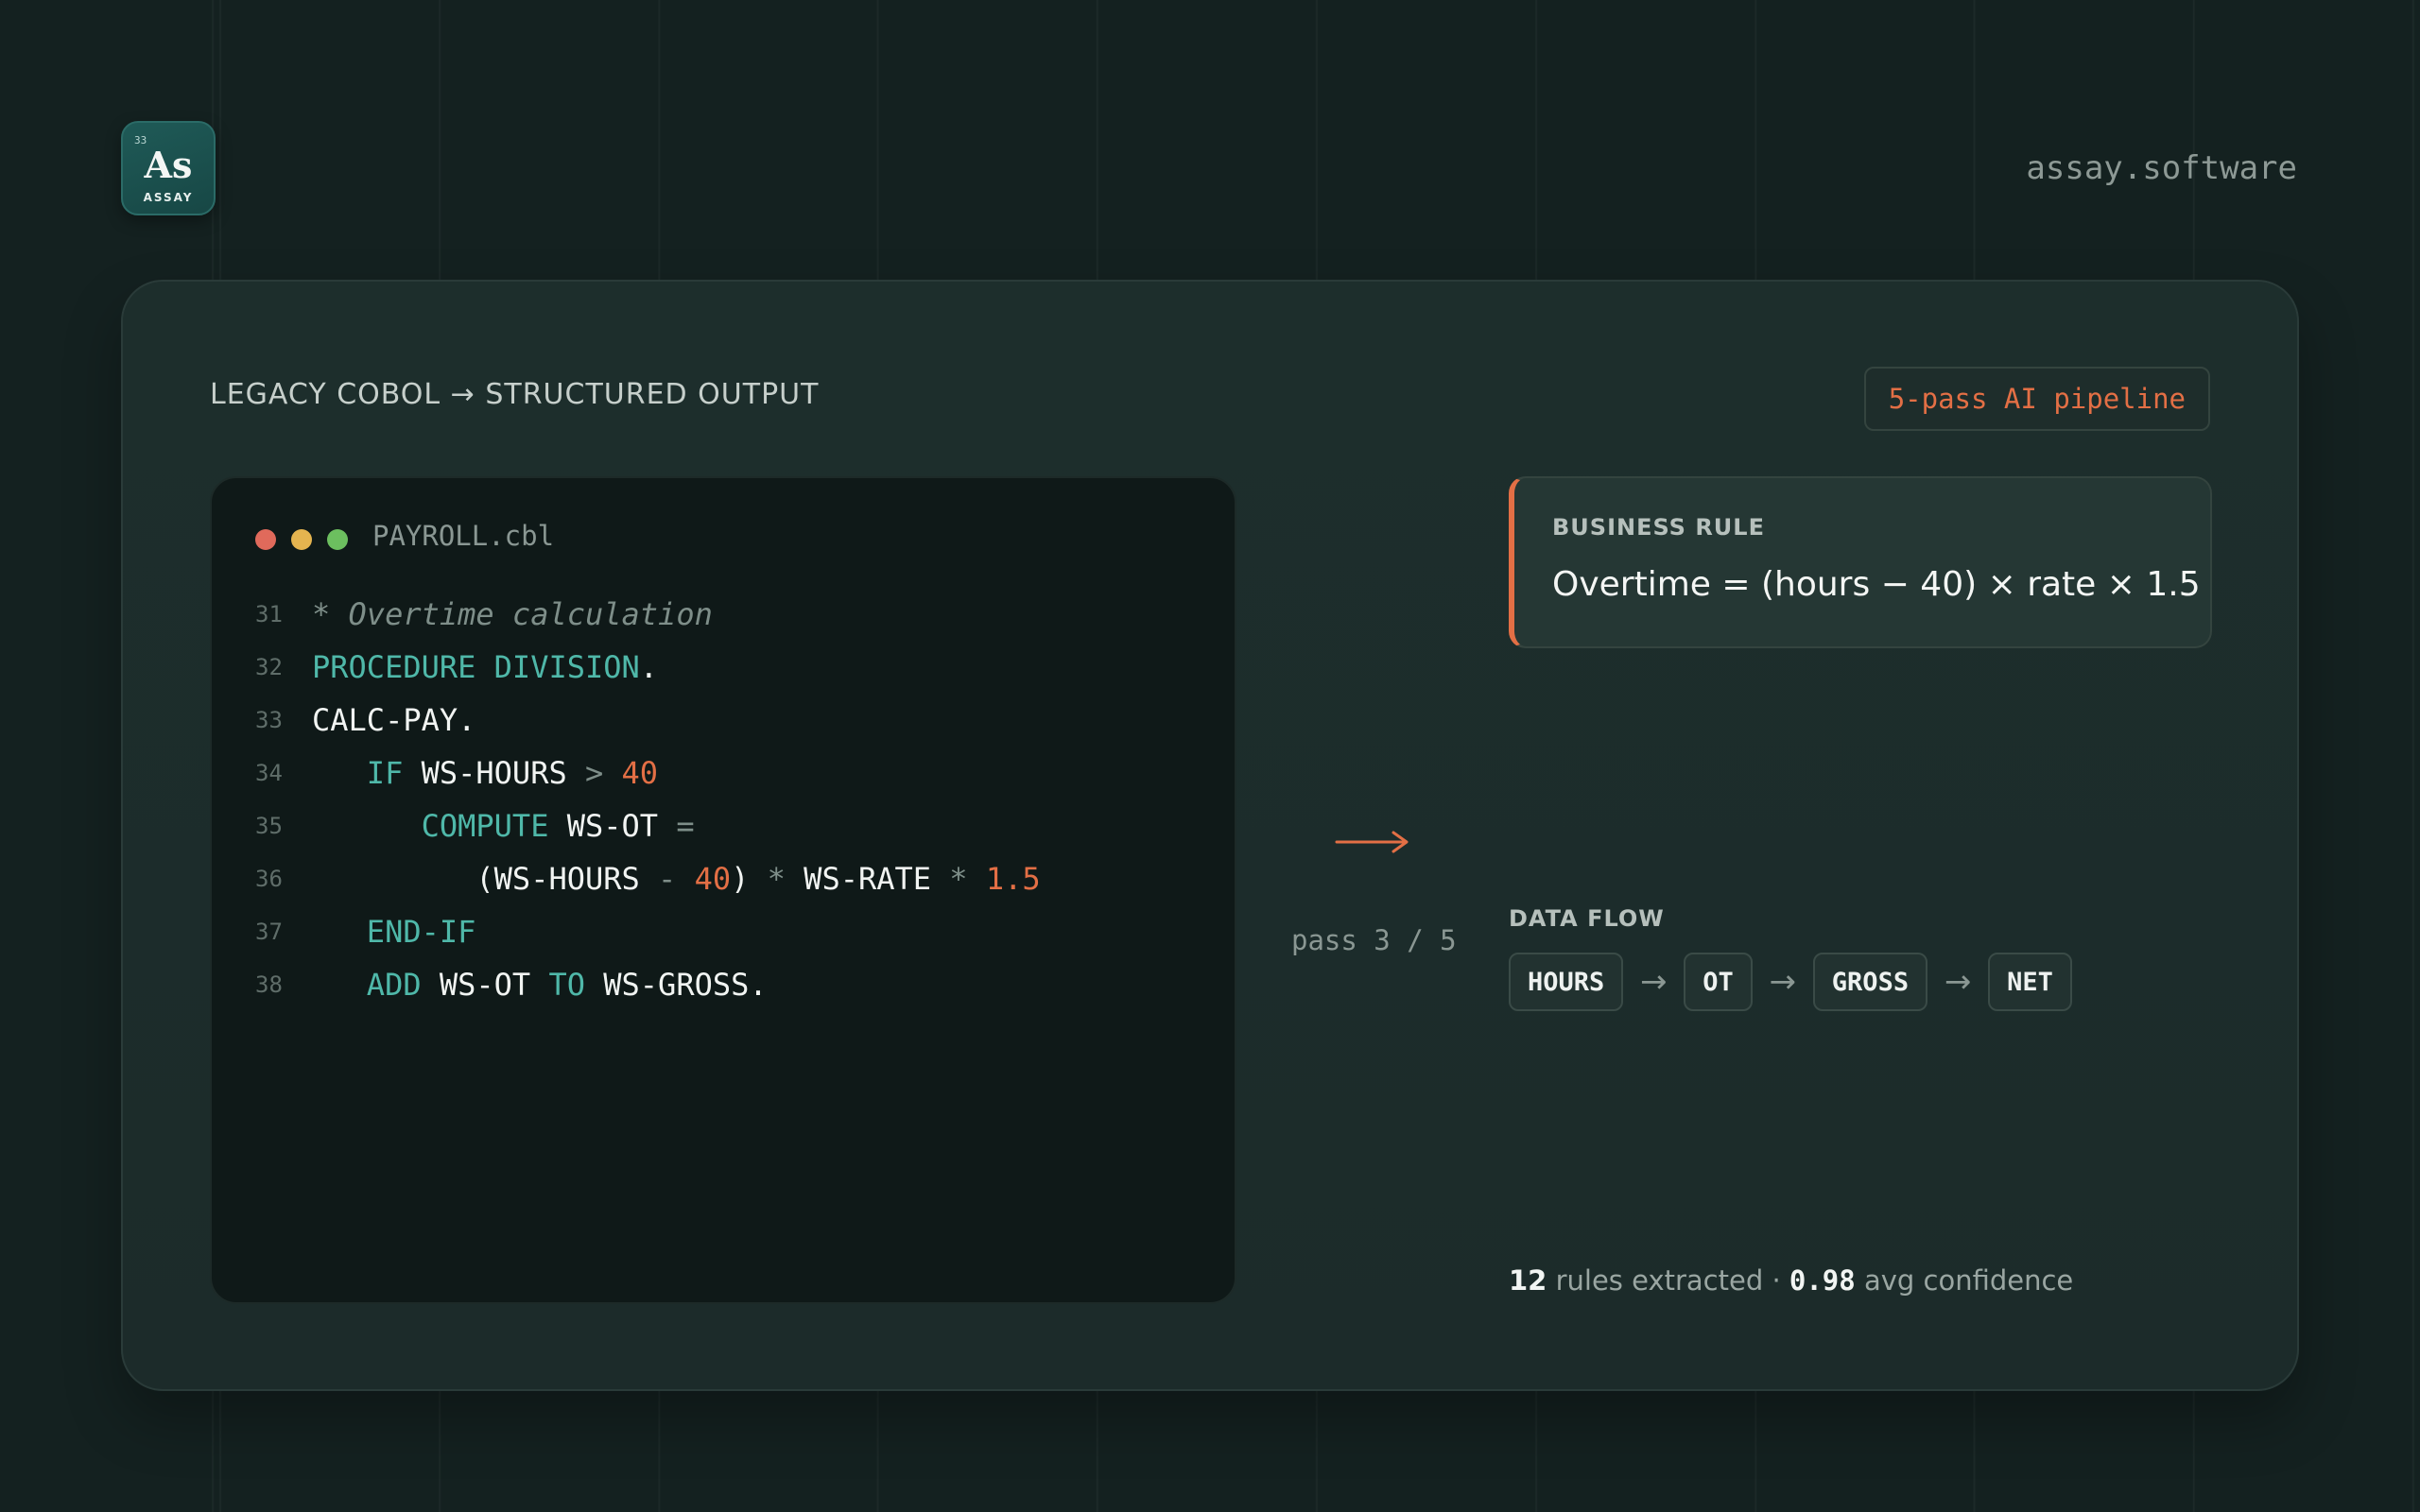 The height and width of the screenshot is (1512, 2420). What do you see at coordinates (648, 720) in the screenshot?
I see `code-line: 33 CALC-PAY.` at bounding box center [648, 720].